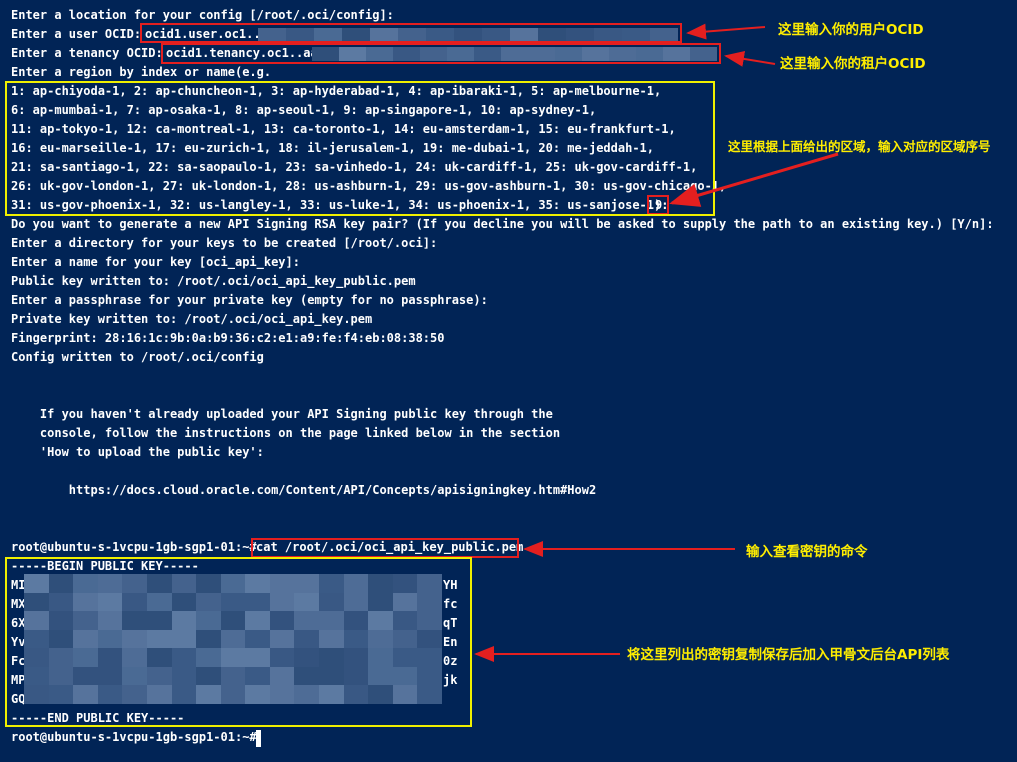 The width and height of the screenshot is (1017, 762). Describe the element at coordinates (859, 146) in the screenshot. I see `region-note: 这里根据上面给出的区域，输入对应的区域序号` at that location.